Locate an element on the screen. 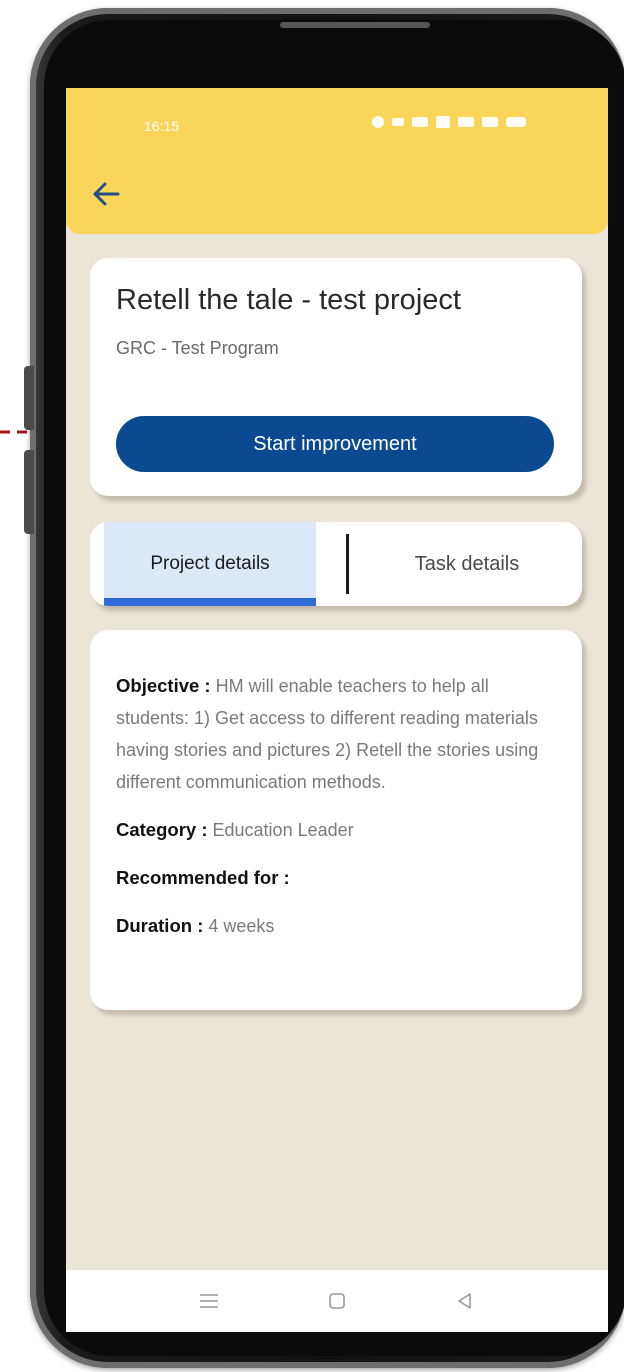  detail-tabs: Project details Task details is located at coordinates (336, 564).